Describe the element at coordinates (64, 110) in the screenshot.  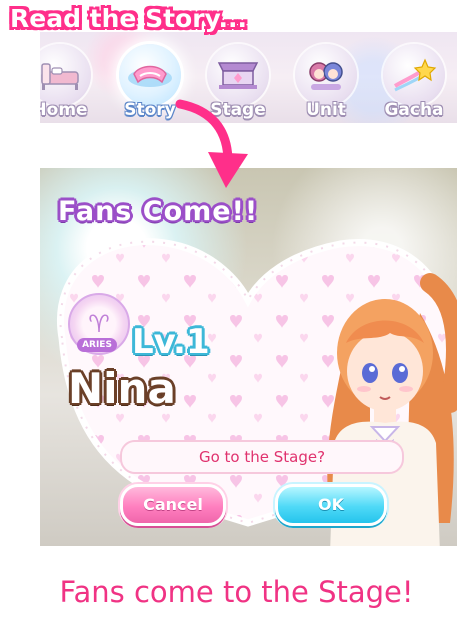
I see `nav-label-home: Home` at that location.